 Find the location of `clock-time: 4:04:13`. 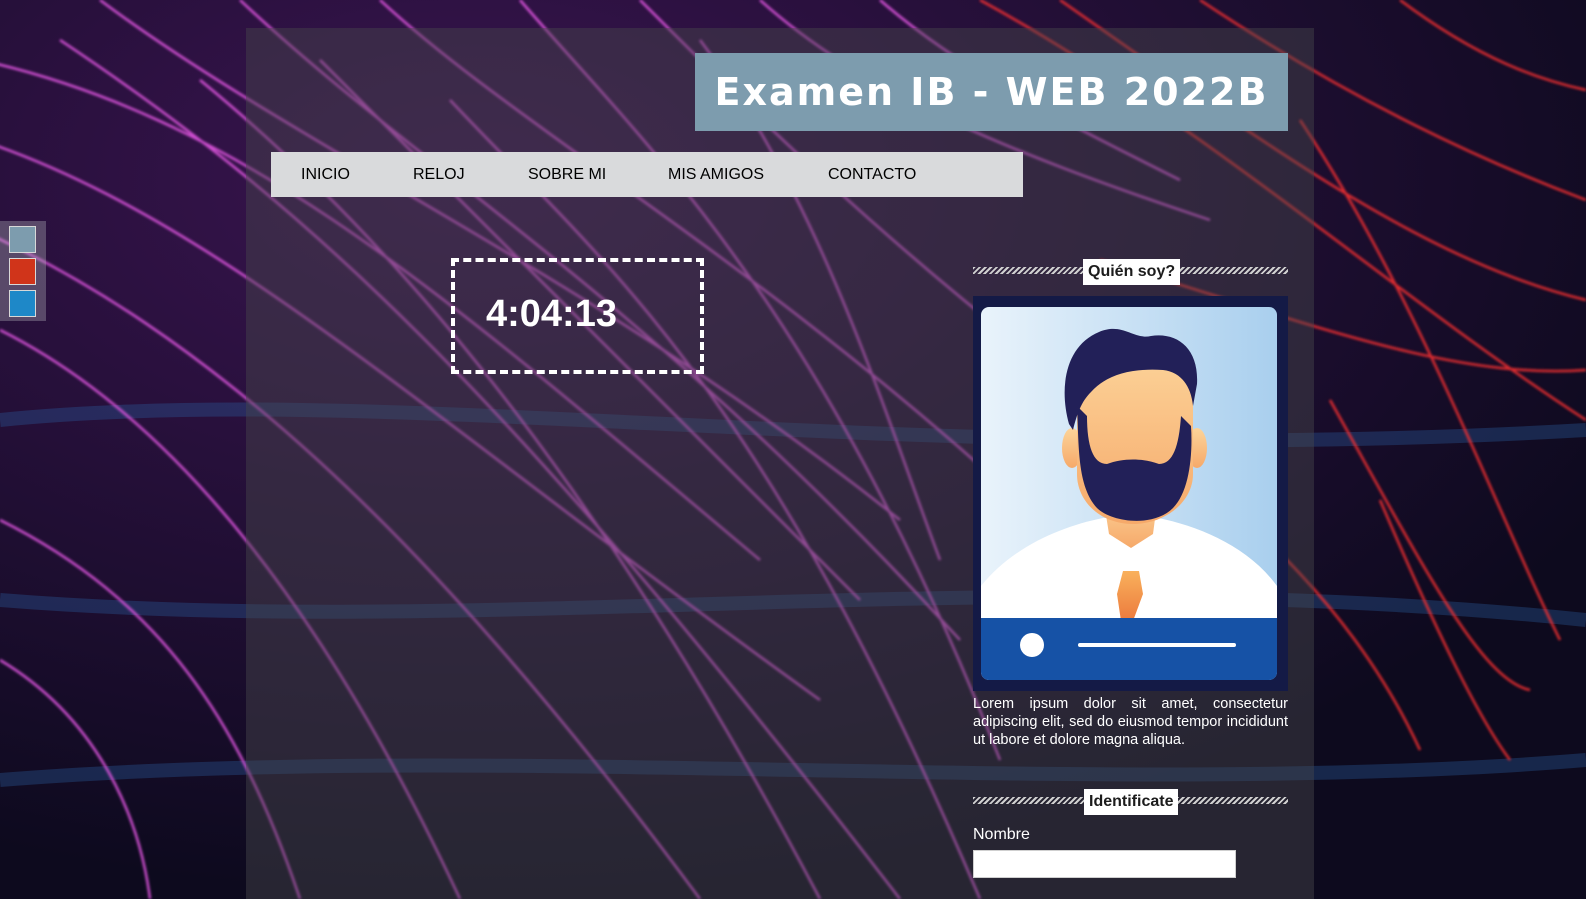

clock-time: 4:04:13 is located at coordinates (551, 314).